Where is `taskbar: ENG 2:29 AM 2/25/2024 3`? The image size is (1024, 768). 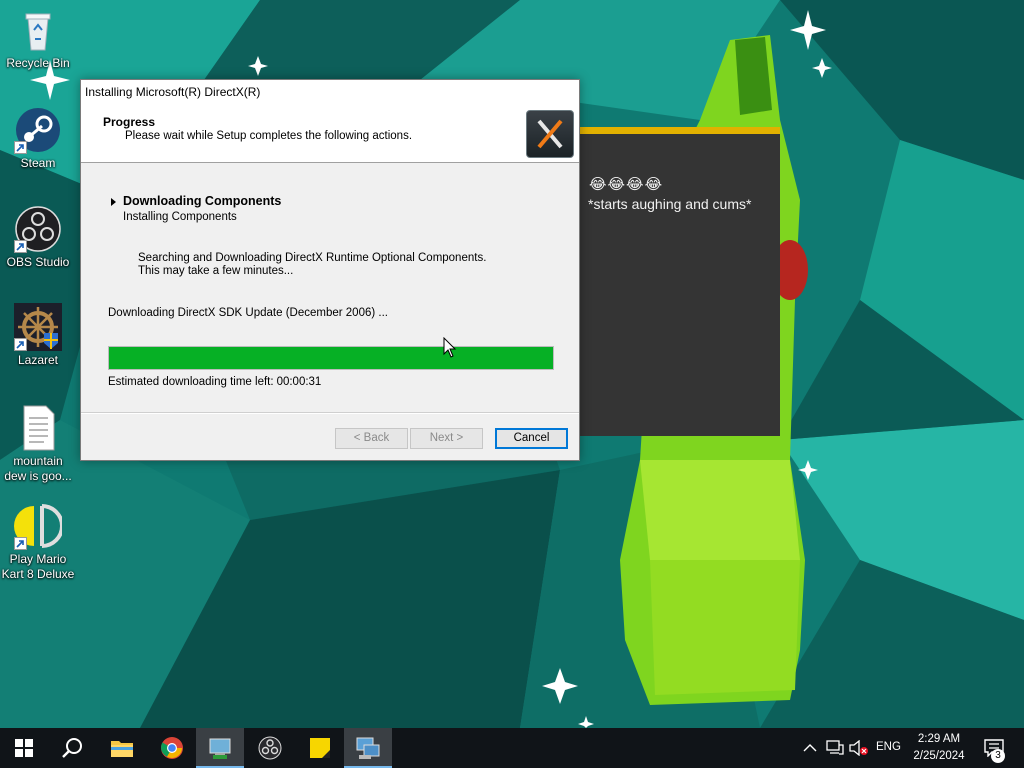
taskbar: ENG 2:29 AM 2/25/2024 3 is located at coordinates (512, 748).